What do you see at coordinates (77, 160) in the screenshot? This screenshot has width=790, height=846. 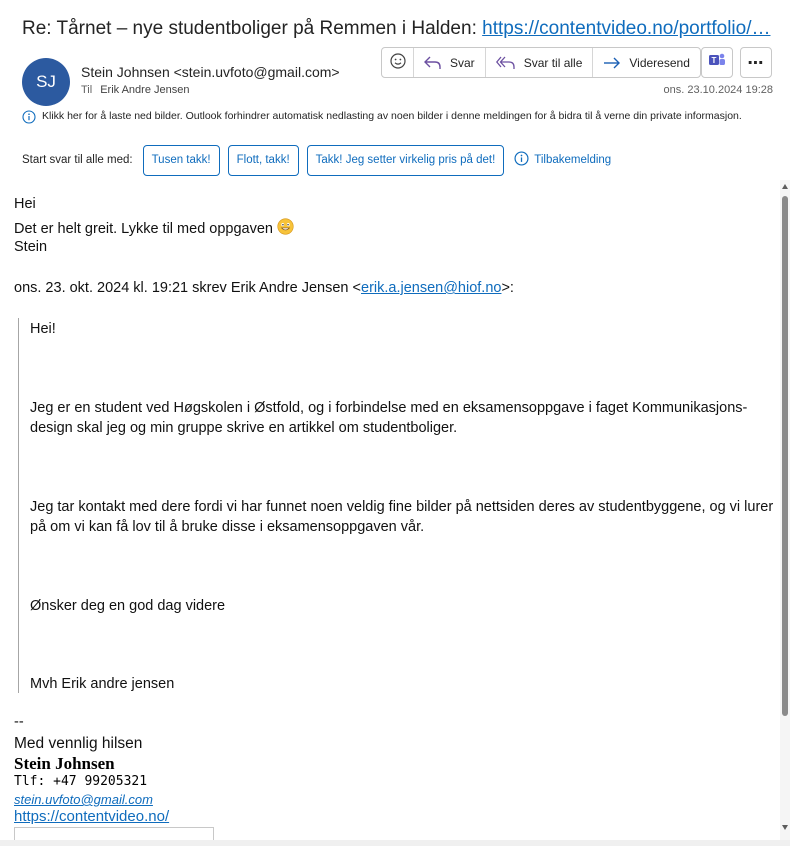 I see `suggested-replies-label: Start svar til alle med:` at bounding box center [77, 160].